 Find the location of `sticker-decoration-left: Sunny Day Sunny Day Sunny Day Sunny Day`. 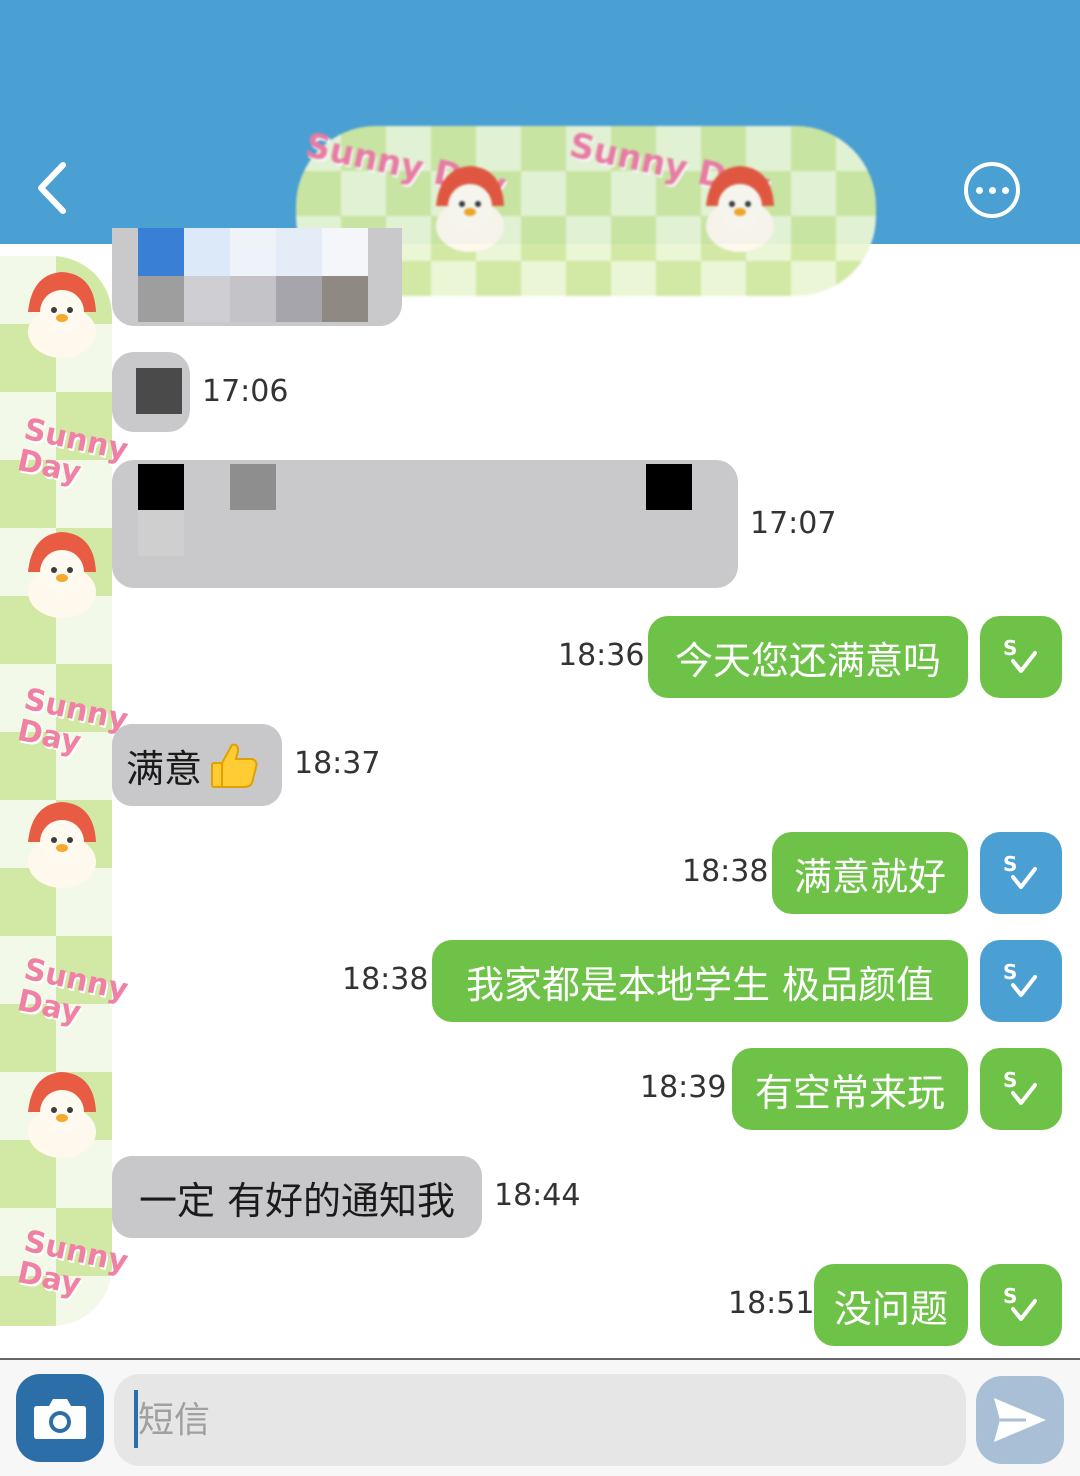

sticker-decoration-left: Sunny Day Sunny Day Sunny Day Sunny Day is located at coordinates (65, 791).